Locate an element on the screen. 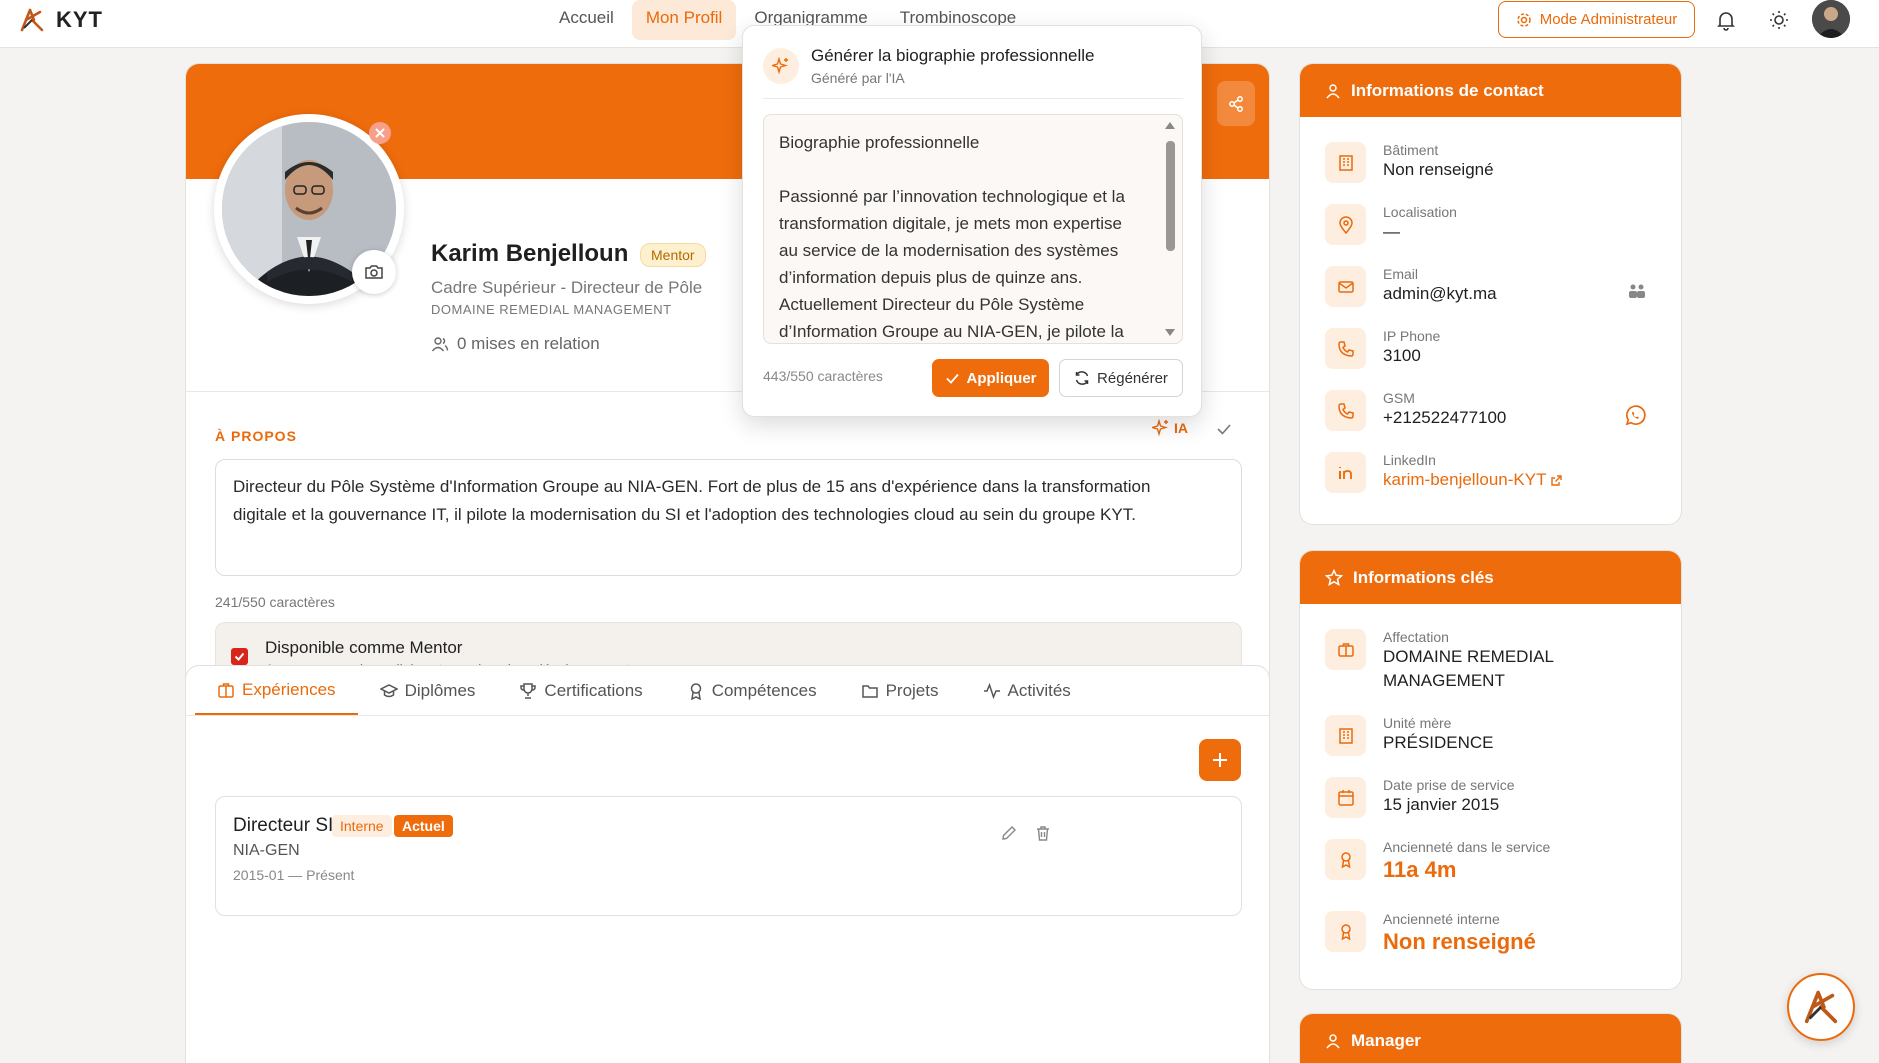 This screenshot has width=1879, height=1063. row-value: admin@kyt.ma is located at coordinates (1440, 294).